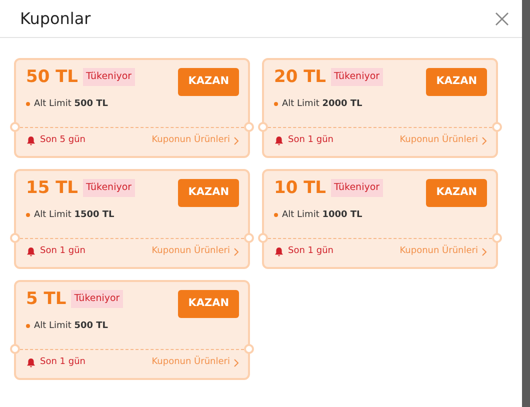 This screenshot has width=530, height=407. Describe the element at coordinates (322, 215) in the screenshot. I see `minimum-limit: Alt Limit 1000 TL` at that location.